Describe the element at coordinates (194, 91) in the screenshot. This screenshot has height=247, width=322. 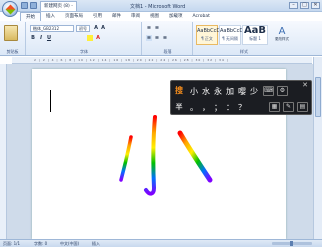
I see `candidate-1: 小` at that location.